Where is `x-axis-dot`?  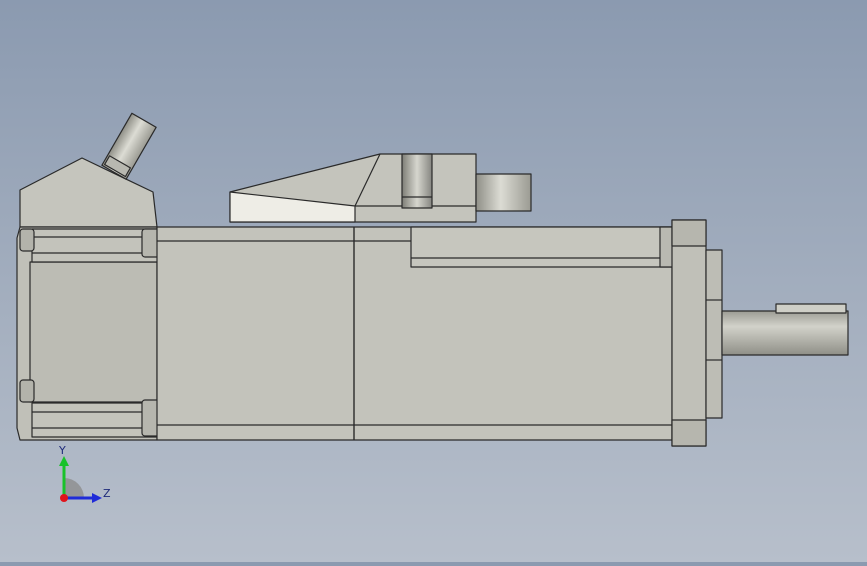 x-axis-dot is located at coordinates (64, 498).